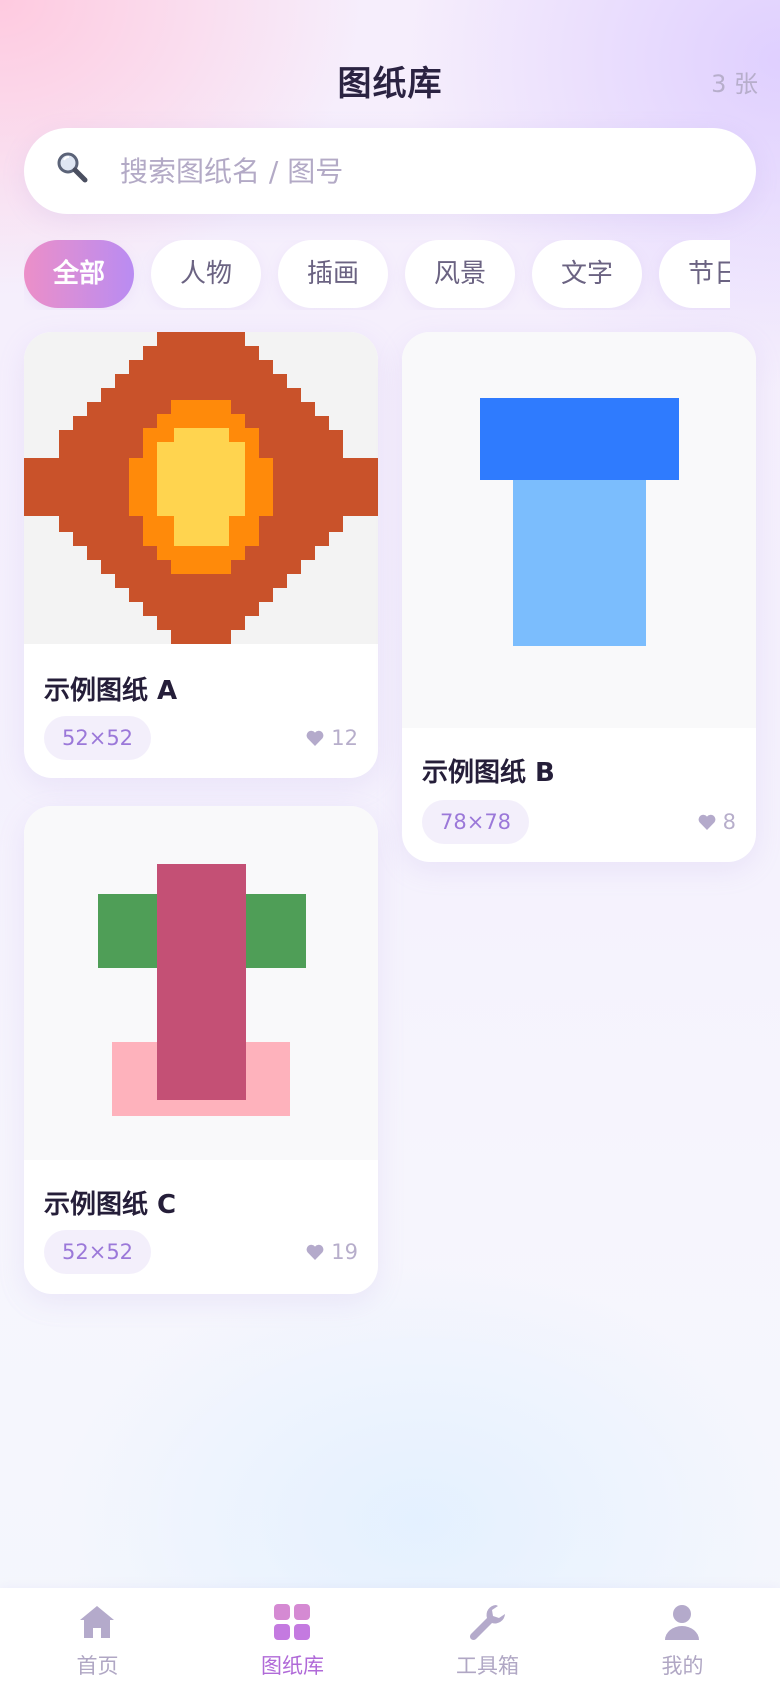  I want to click on search-input, so click(438, 171).